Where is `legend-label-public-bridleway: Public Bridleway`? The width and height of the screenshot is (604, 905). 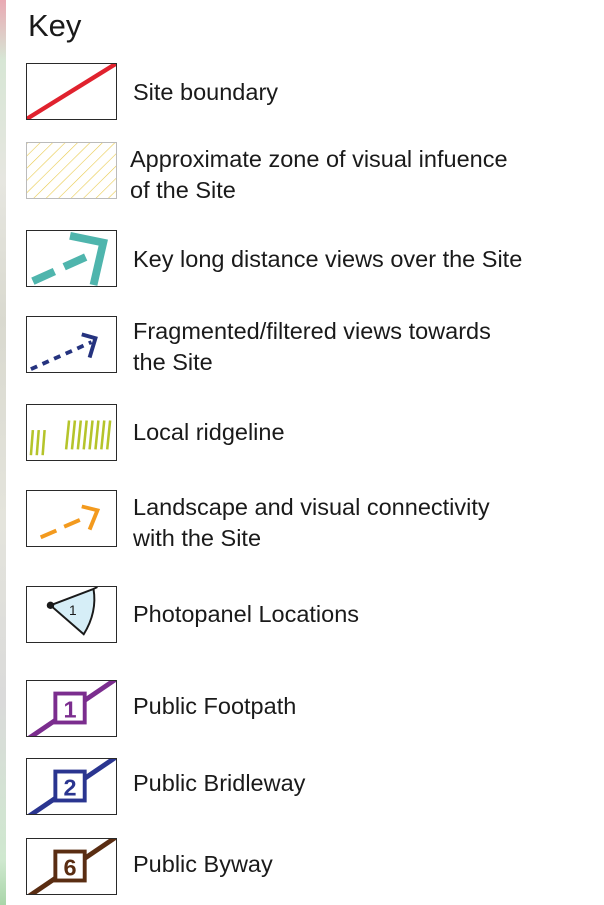
legend-label-public-bridleway: Public Bridleway is located at coordinates (219, 783).